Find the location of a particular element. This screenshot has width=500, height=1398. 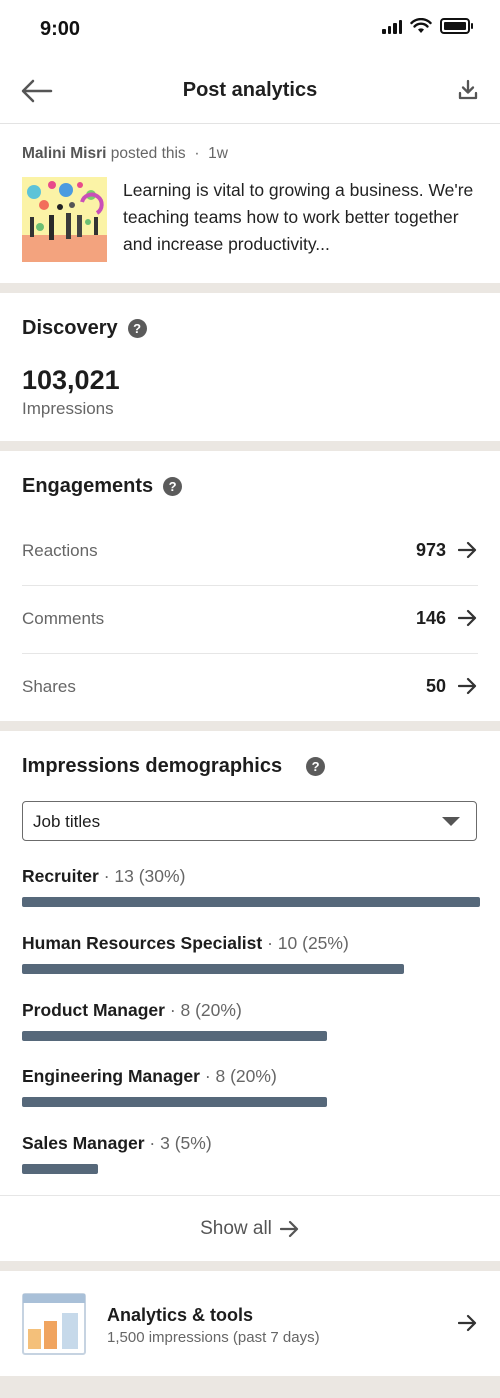

job-title: Engineering Manager is located at coordinates (111, 1076).